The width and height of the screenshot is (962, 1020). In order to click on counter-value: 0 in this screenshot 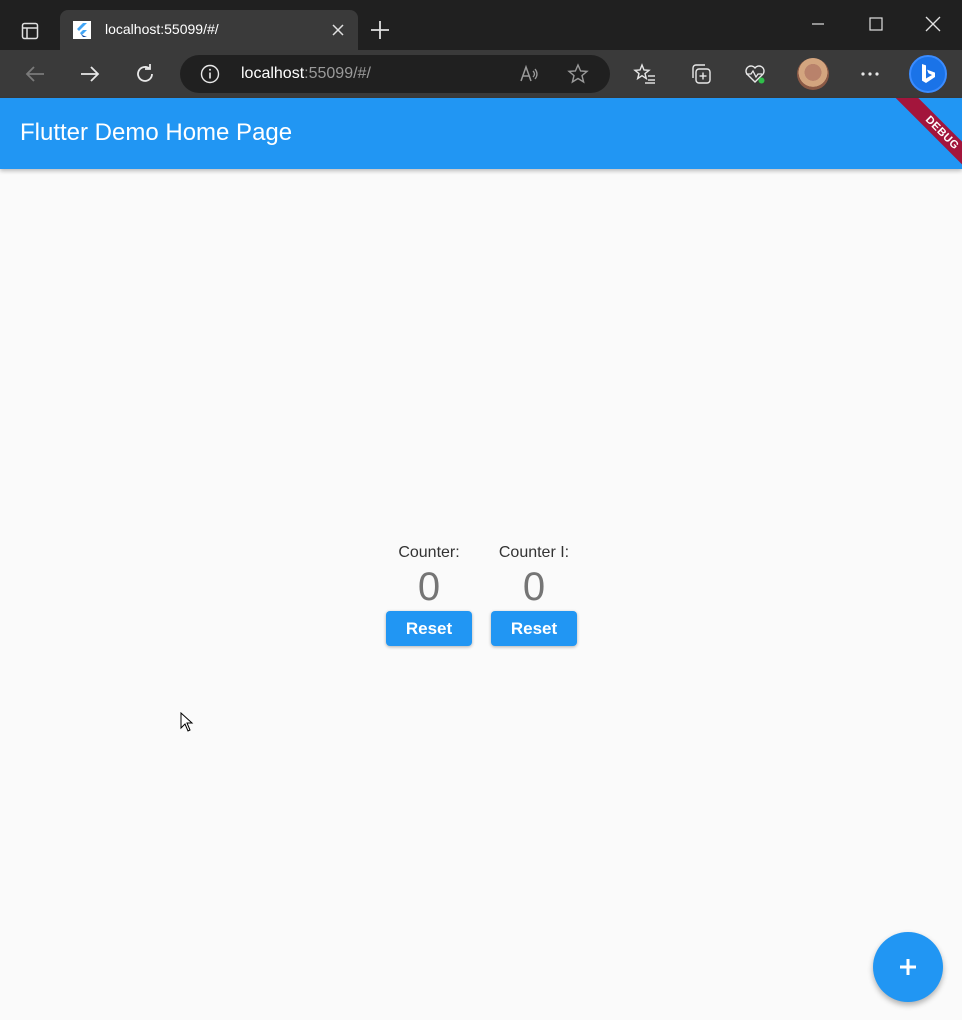, I will do `click(429, 587)`.